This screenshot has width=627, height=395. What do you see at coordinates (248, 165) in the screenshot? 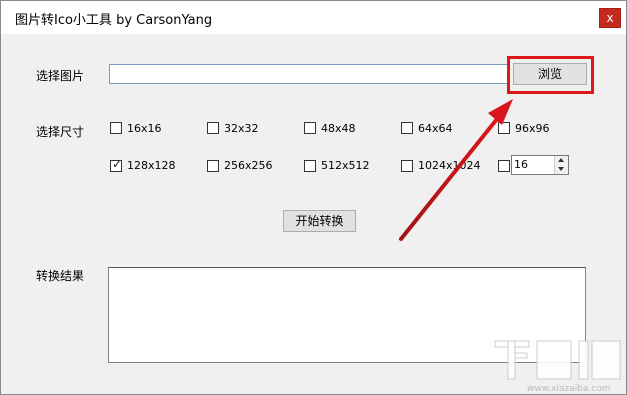
I see `size-label-256: 256x256` at bounding box center [248, 165].